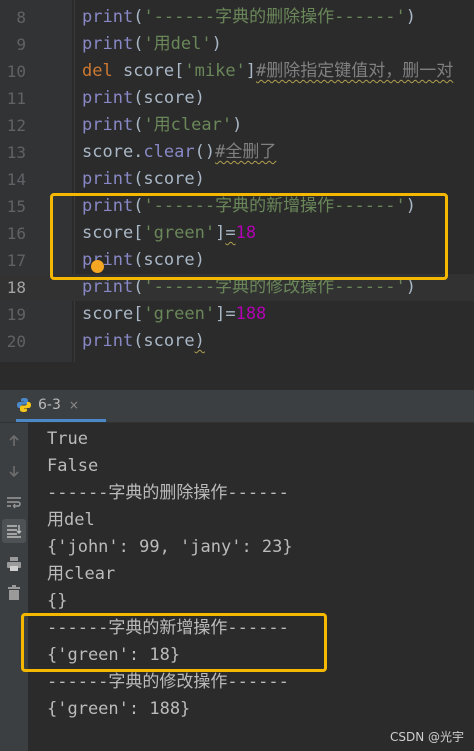 The image size is (474, 751). I want to click on output-line: 用clear, so click(81, 574).